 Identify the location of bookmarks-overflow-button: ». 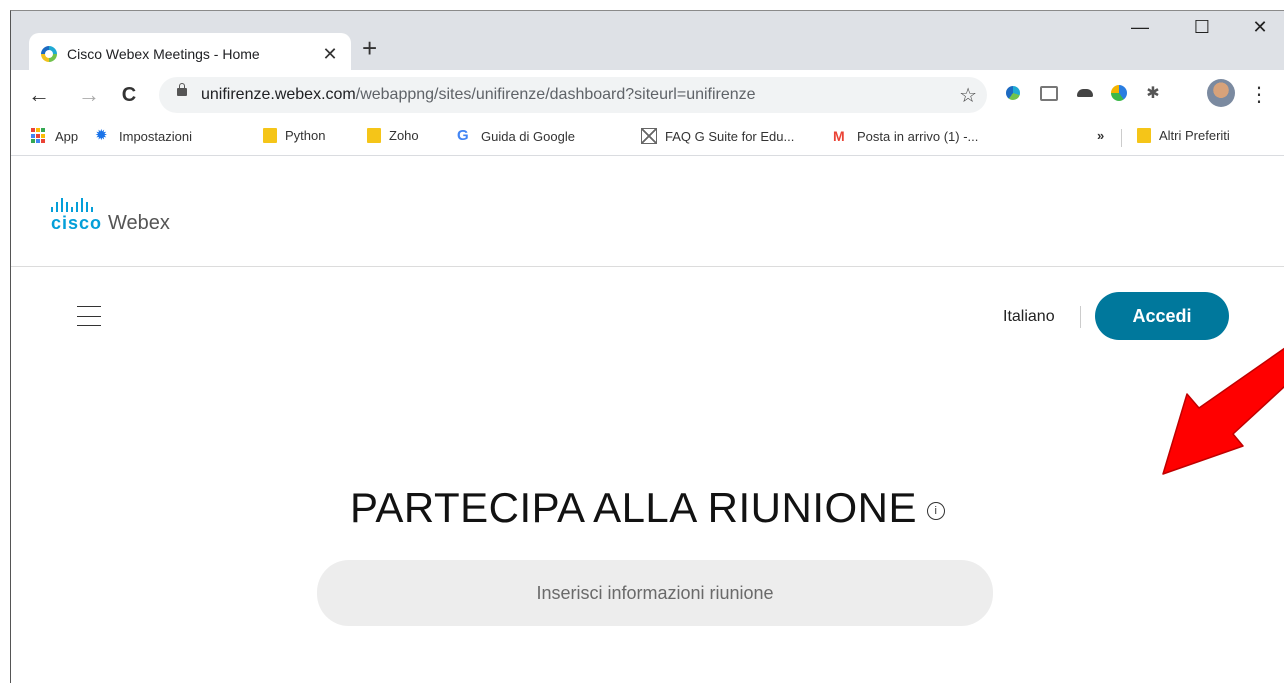
(1100, 135).